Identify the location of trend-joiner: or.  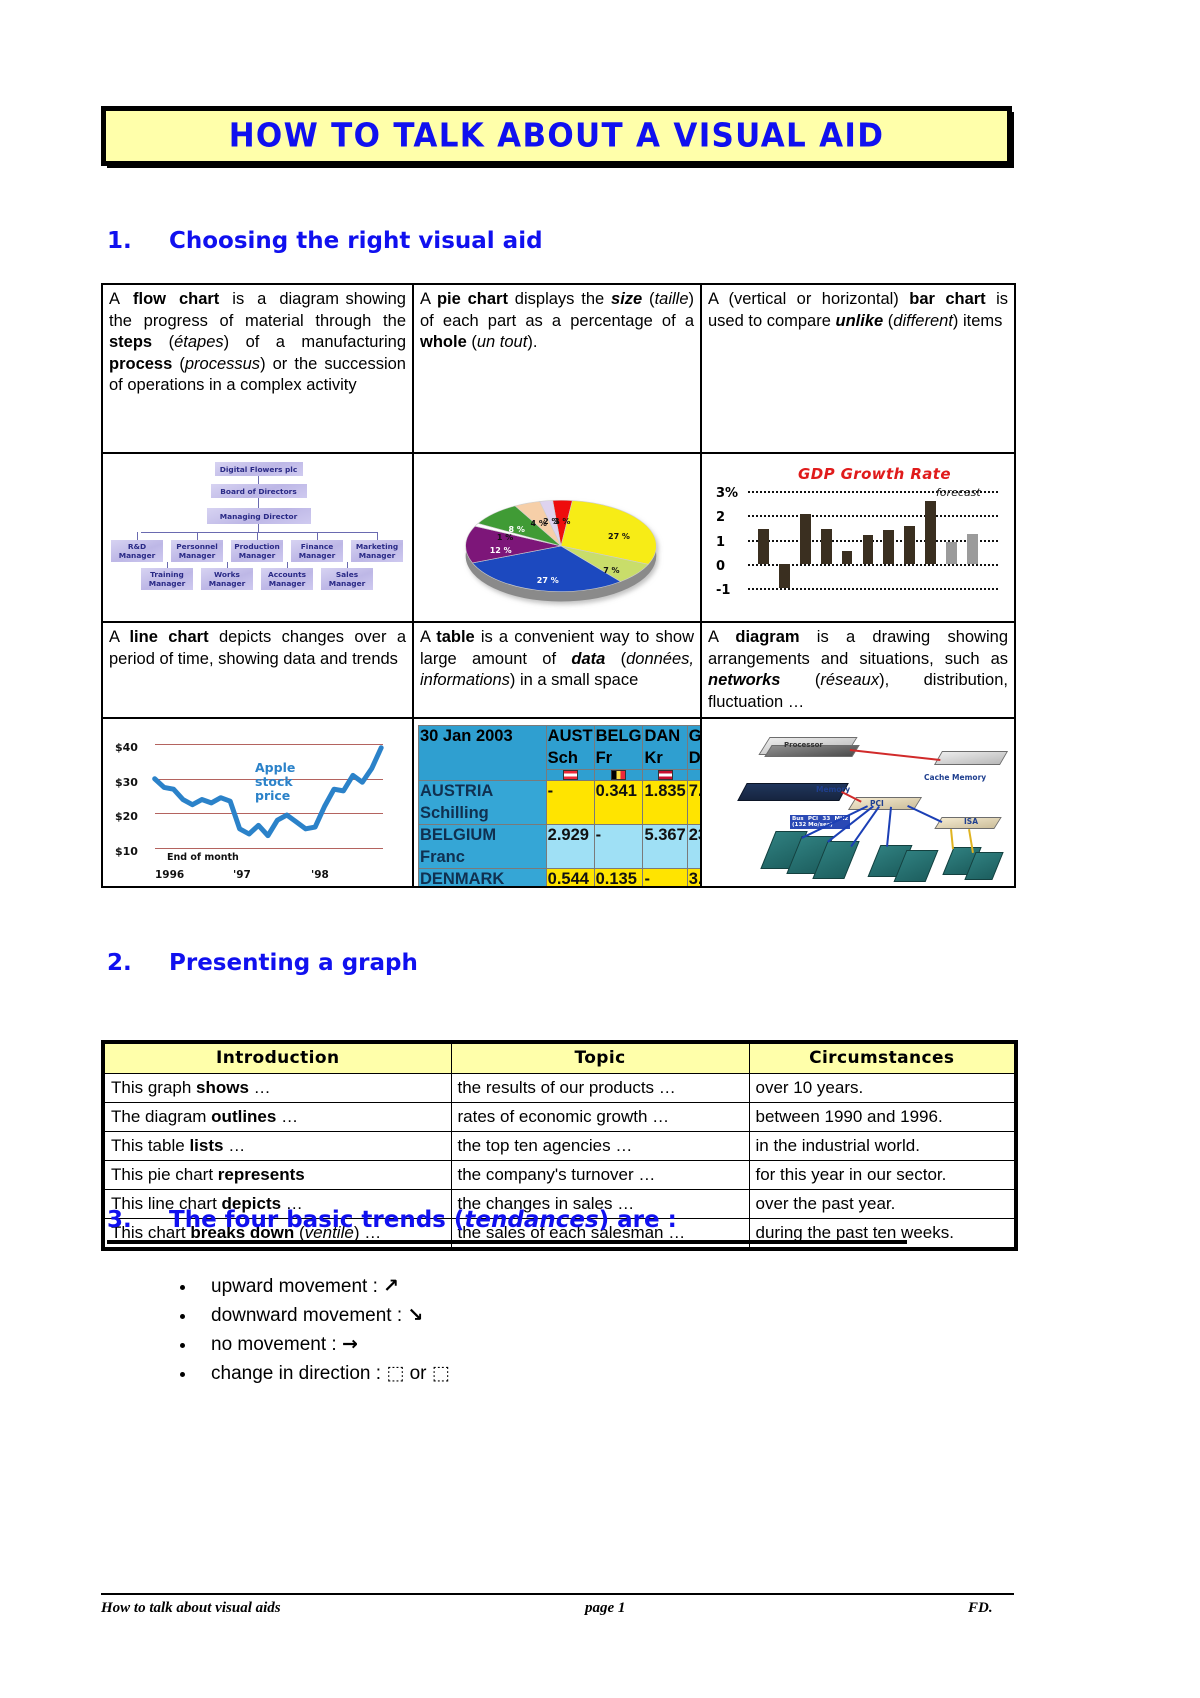
(418, 1373).